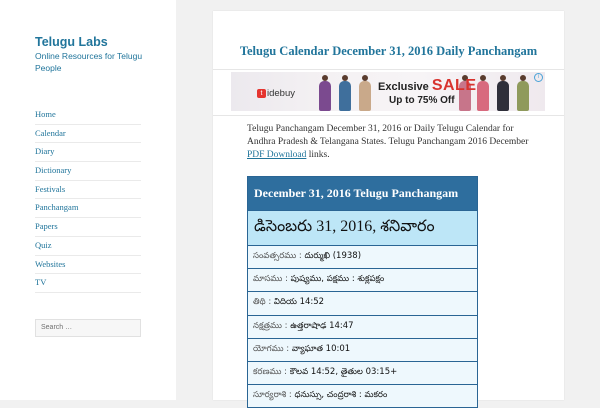 This screenshot has height=408, width=600. What do you see at coordinates (88, 134) in the screenshot?
I see `nav-item-calendar: Calendar` at bounding box center [88, 134].